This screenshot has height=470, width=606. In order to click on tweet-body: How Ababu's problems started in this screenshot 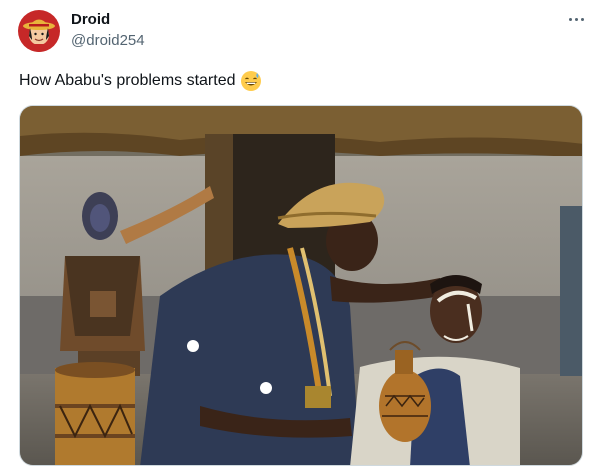, I will do `click(140, 81)`.